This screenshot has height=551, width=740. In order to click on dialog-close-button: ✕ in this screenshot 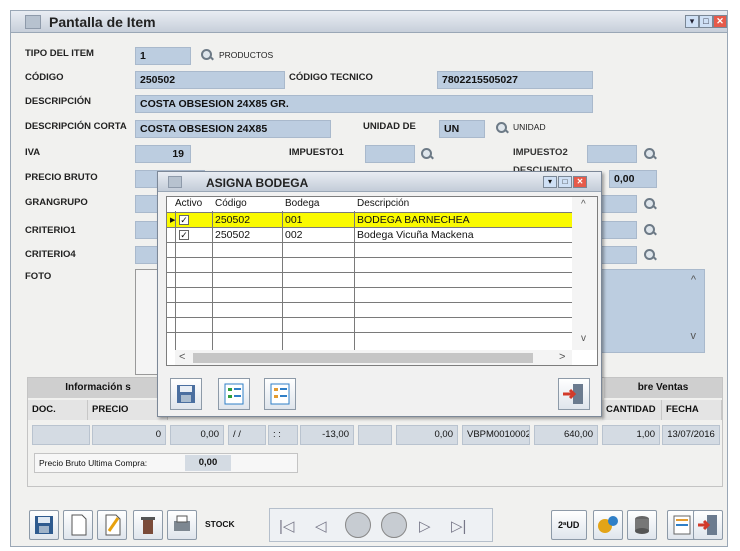, I will do `click(580, 182)`.